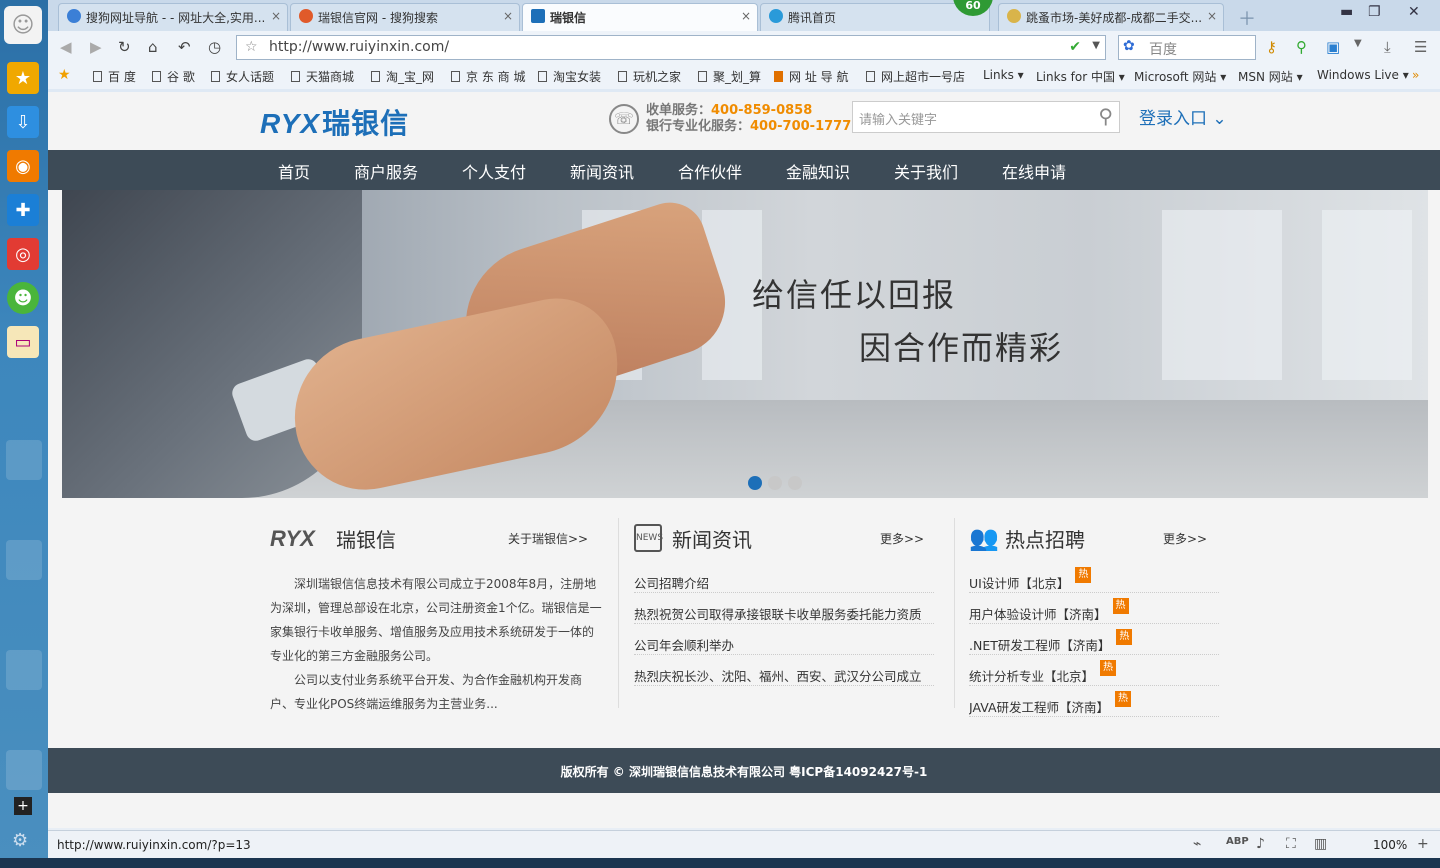 The width and height of the screenshot is (1440, 868). What do you see at coordinates (23, 25) in the screenshot?
I see `smiley-face-icon: ☺` at bounding box center [23, 25].